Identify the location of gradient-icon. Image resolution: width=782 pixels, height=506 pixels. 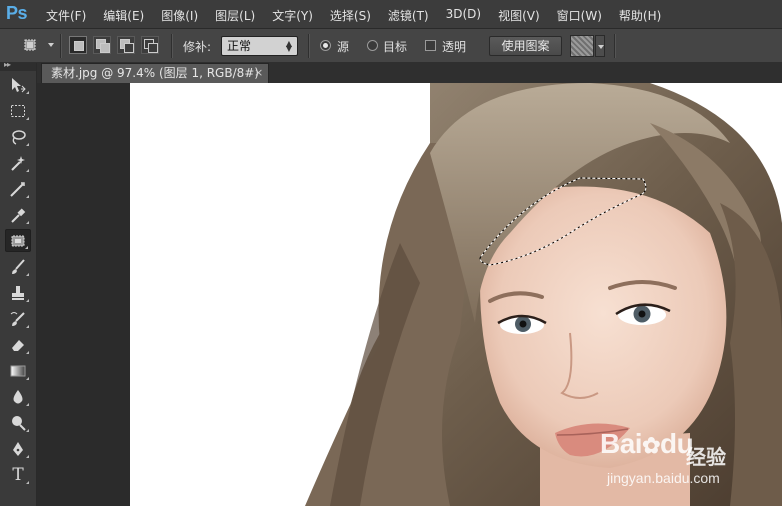
(18, 370).